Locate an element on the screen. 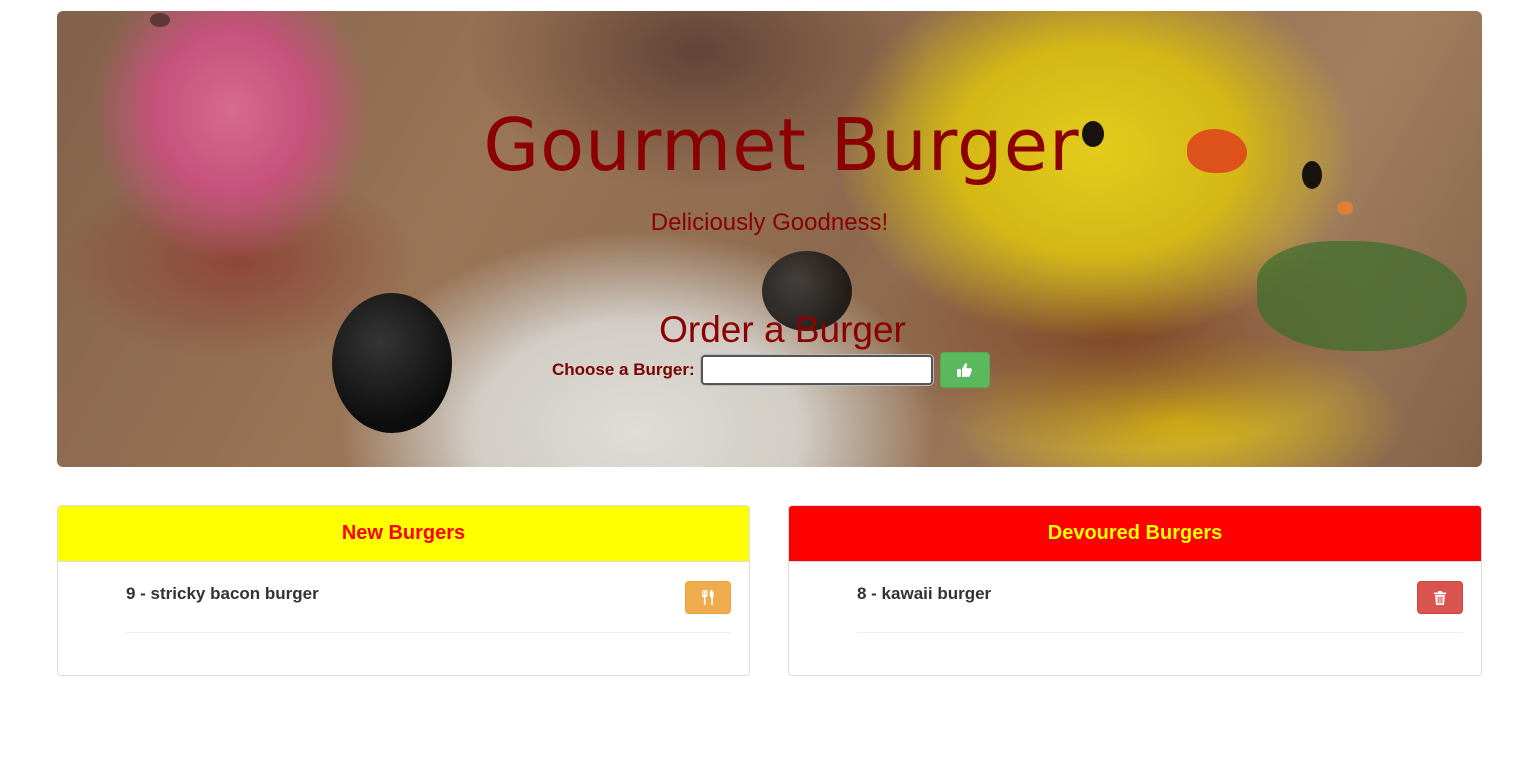 Image resolution: width=1525 pixels, height=783 pixels. new-burgers-heading: New Burgers is located at coordinates (403, 534).